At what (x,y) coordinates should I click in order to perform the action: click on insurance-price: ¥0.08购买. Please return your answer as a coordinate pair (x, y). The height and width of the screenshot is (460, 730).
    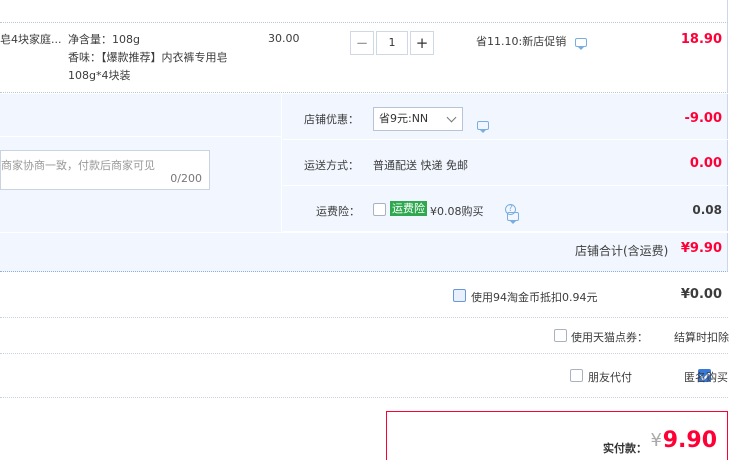
    Looking at the image, I should click on (457, 211).